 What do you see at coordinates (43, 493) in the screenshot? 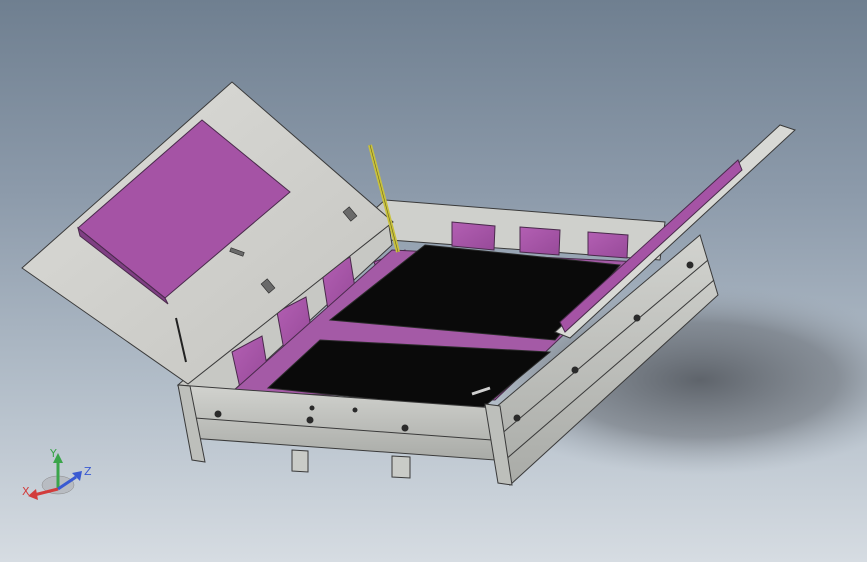
I see `x-axis-arrow-icon` at bounding box center [43, 493].